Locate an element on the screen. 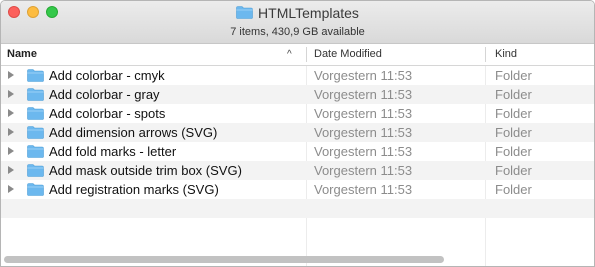 This screenshot has height=267, width=595. column-header-name: Name is located at coordinates (22, 54).